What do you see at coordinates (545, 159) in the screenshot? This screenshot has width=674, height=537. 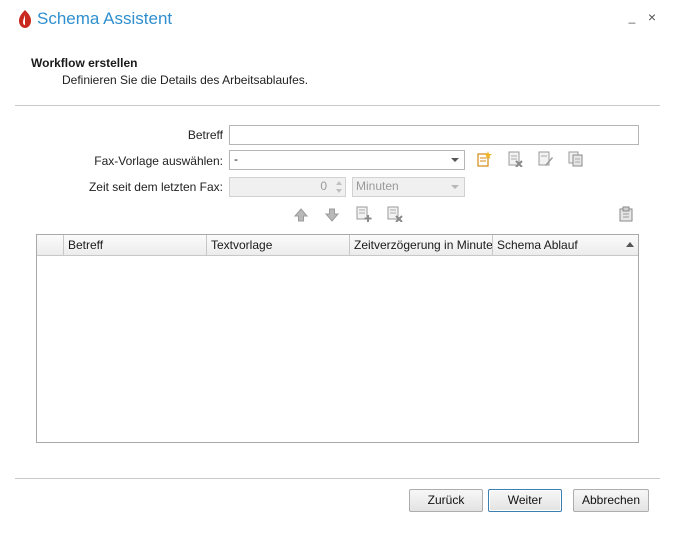 I see `edit-document-icon` at bounding box center [545, 159].